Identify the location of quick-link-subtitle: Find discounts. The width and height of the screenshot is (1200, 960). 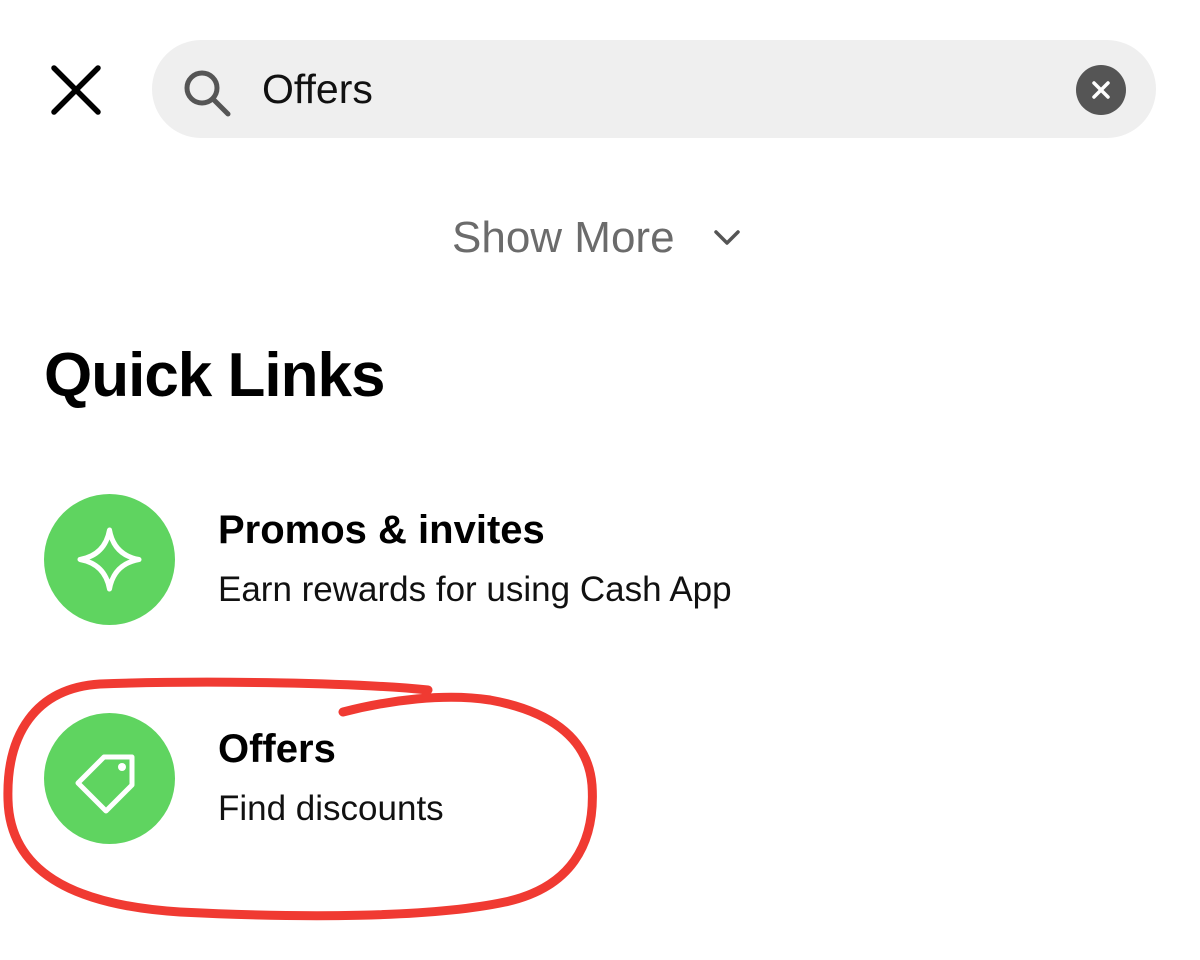
(331, 808).